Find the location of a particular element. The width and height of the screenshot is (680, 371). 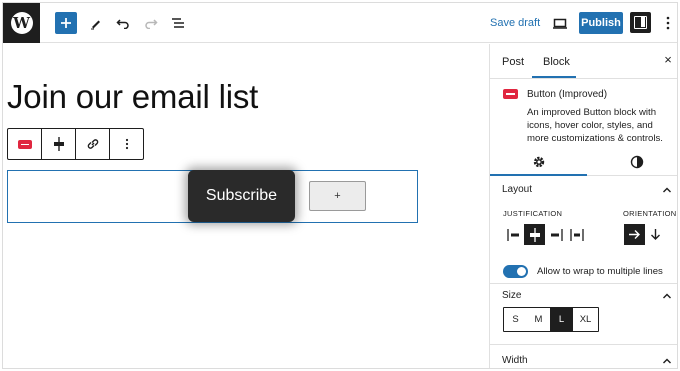

block-card-title: Button (Improved) is located at coordinates (567, 94).